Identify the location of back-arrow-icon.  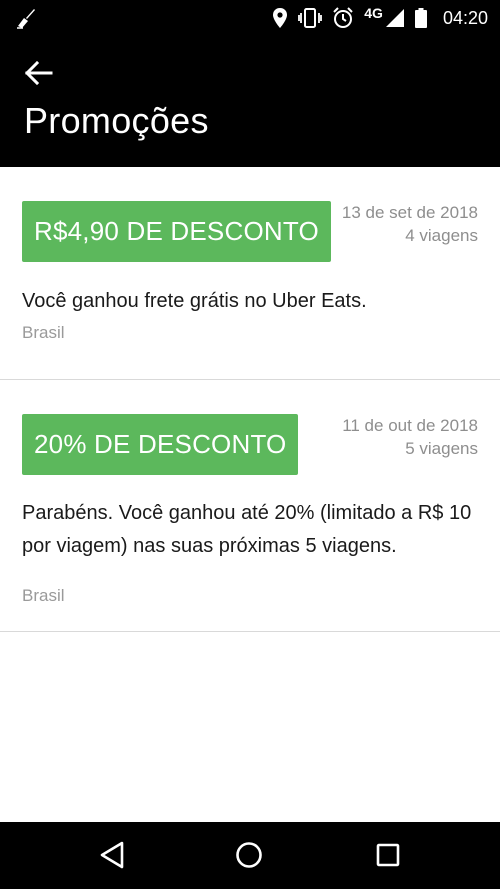
(39, 73).